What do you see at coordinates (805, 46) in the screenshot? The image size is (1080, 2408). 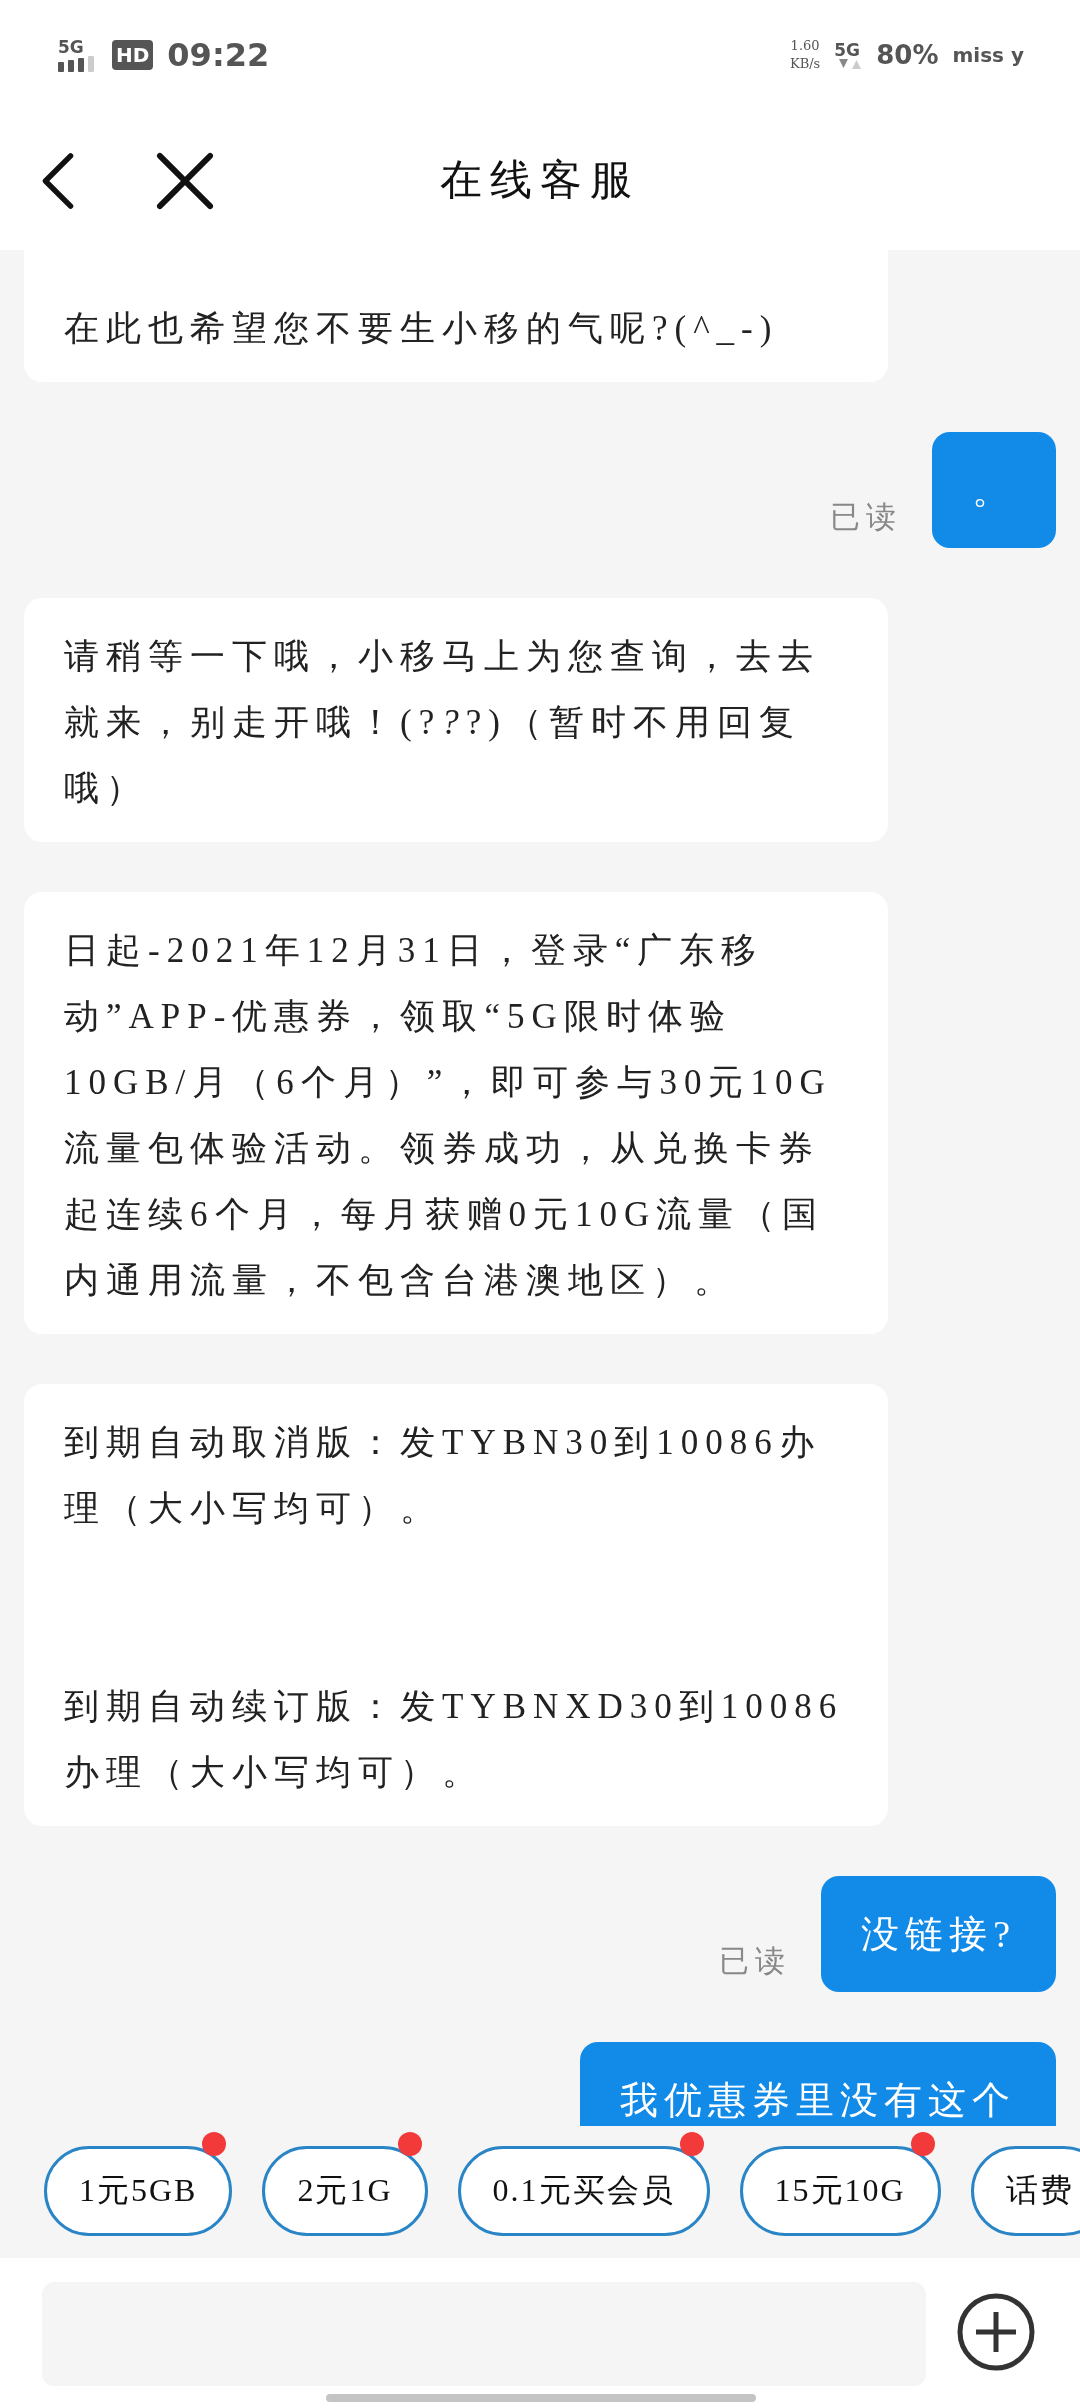 I see `speed-value: 1.60` at bounding box center [805, 46].